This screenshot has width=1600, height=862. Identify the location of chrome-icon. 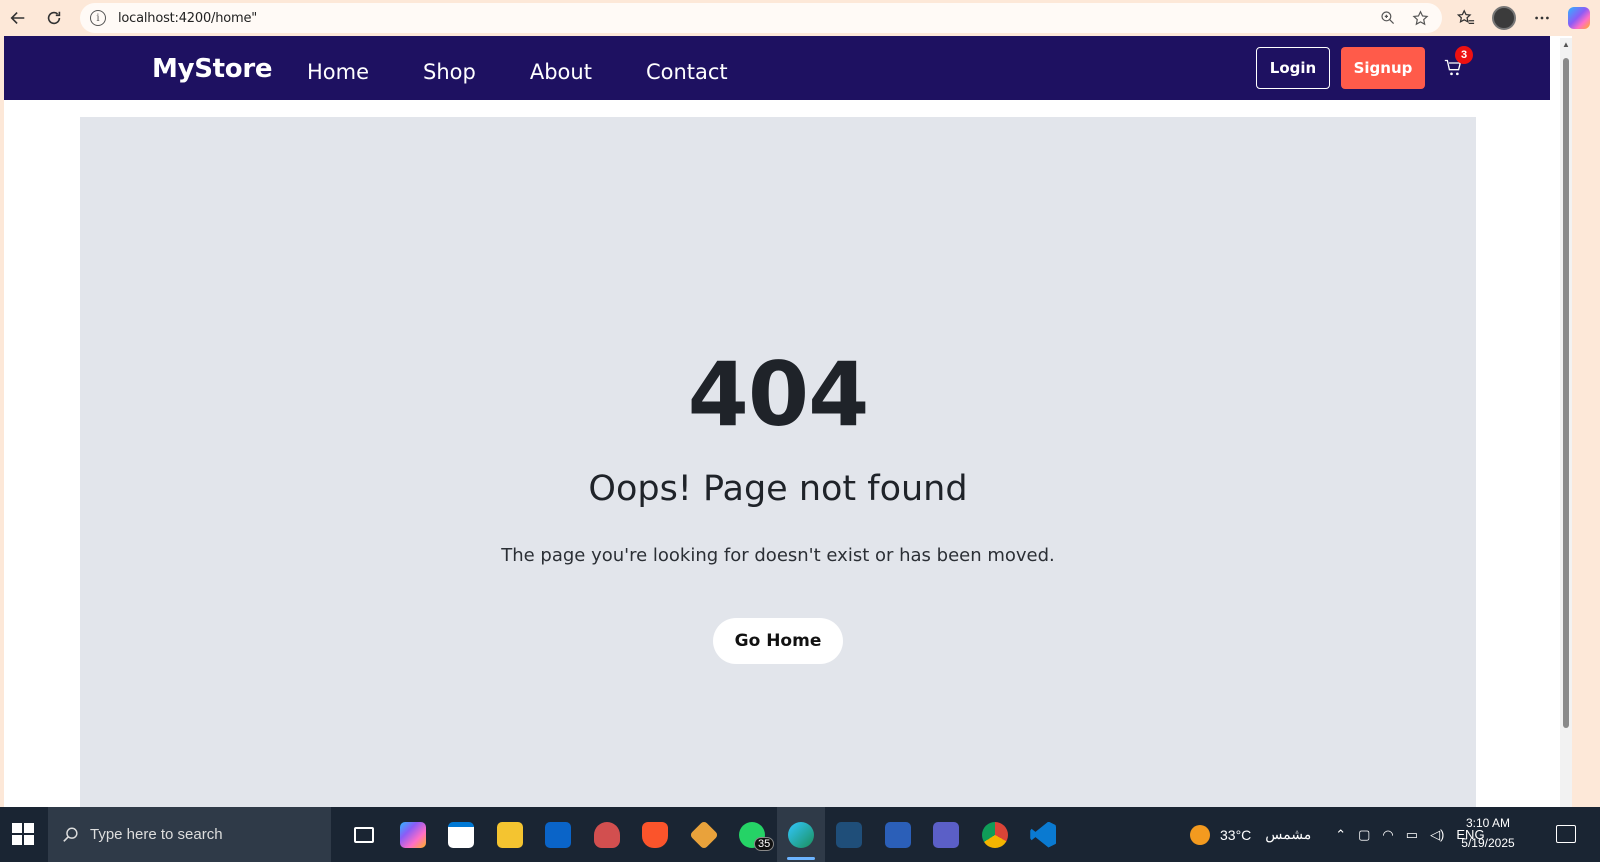
(995, 834).